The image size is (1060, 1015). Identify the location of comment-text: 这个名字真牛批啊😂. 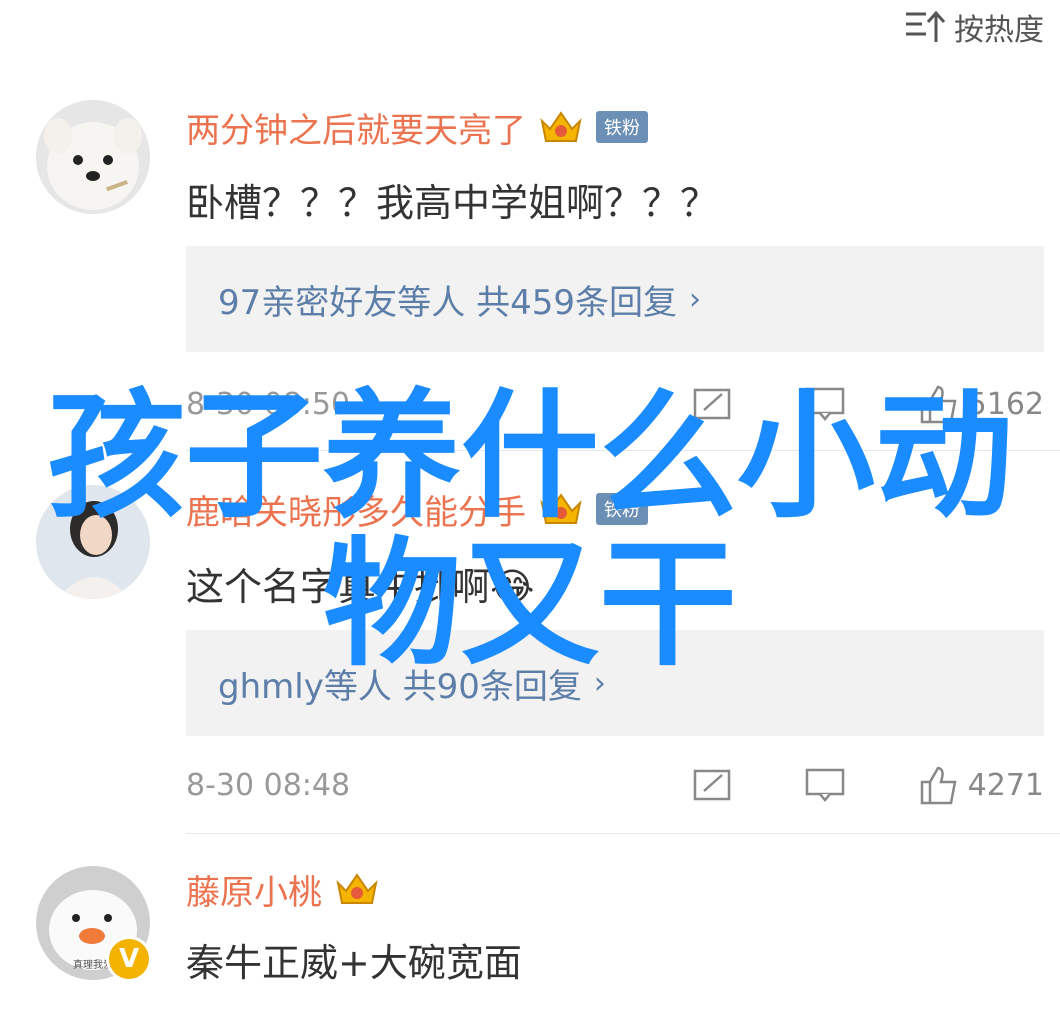
(360, 583).